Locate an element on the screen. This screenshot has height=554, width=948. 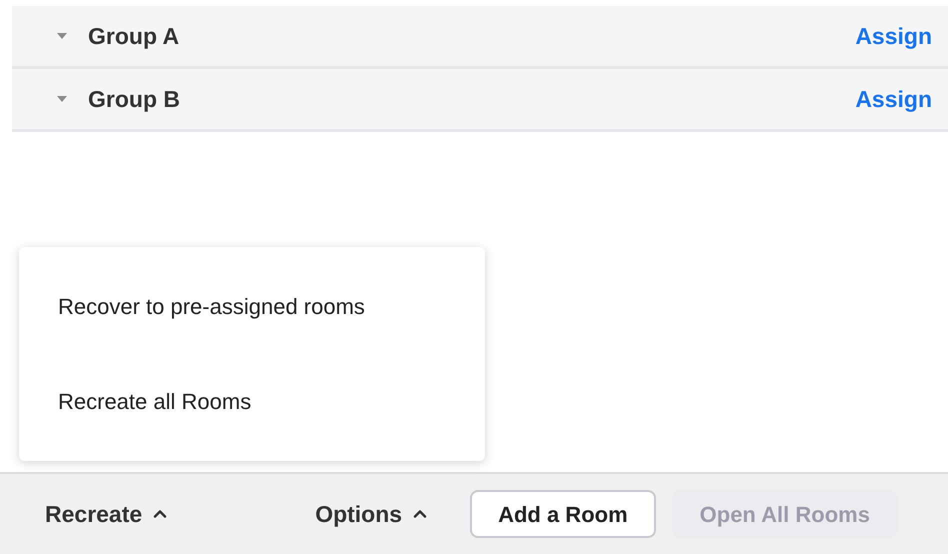
group-name: Group A is located at coordinates (134, 36).